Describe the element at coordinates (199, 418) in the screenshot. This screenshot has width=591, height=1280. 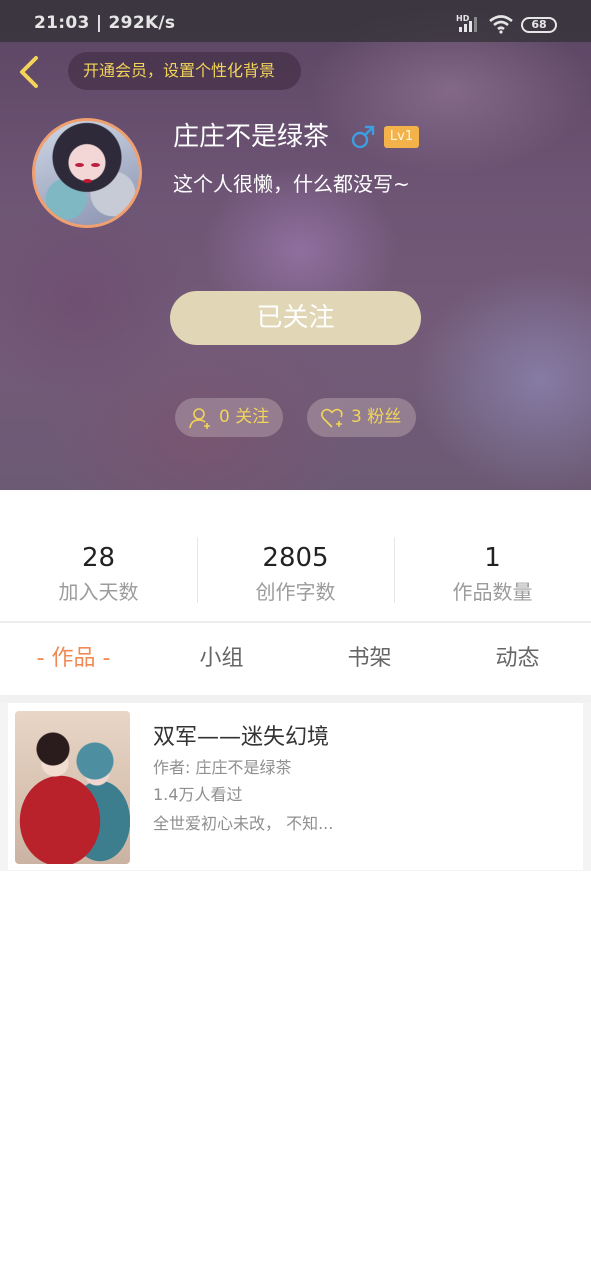
I see `add-user-icon` at that location.